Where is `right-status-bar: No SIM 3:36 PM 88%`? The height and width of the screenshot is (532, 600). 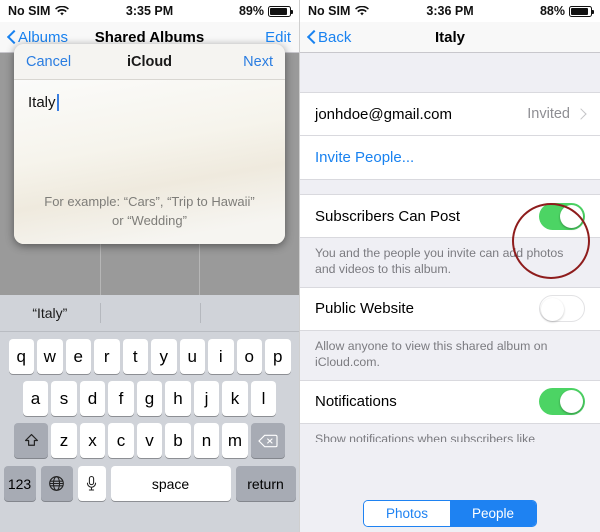 right-status-bar: No SIM 3:36 PM 88% is located at coordinates (450, 11).